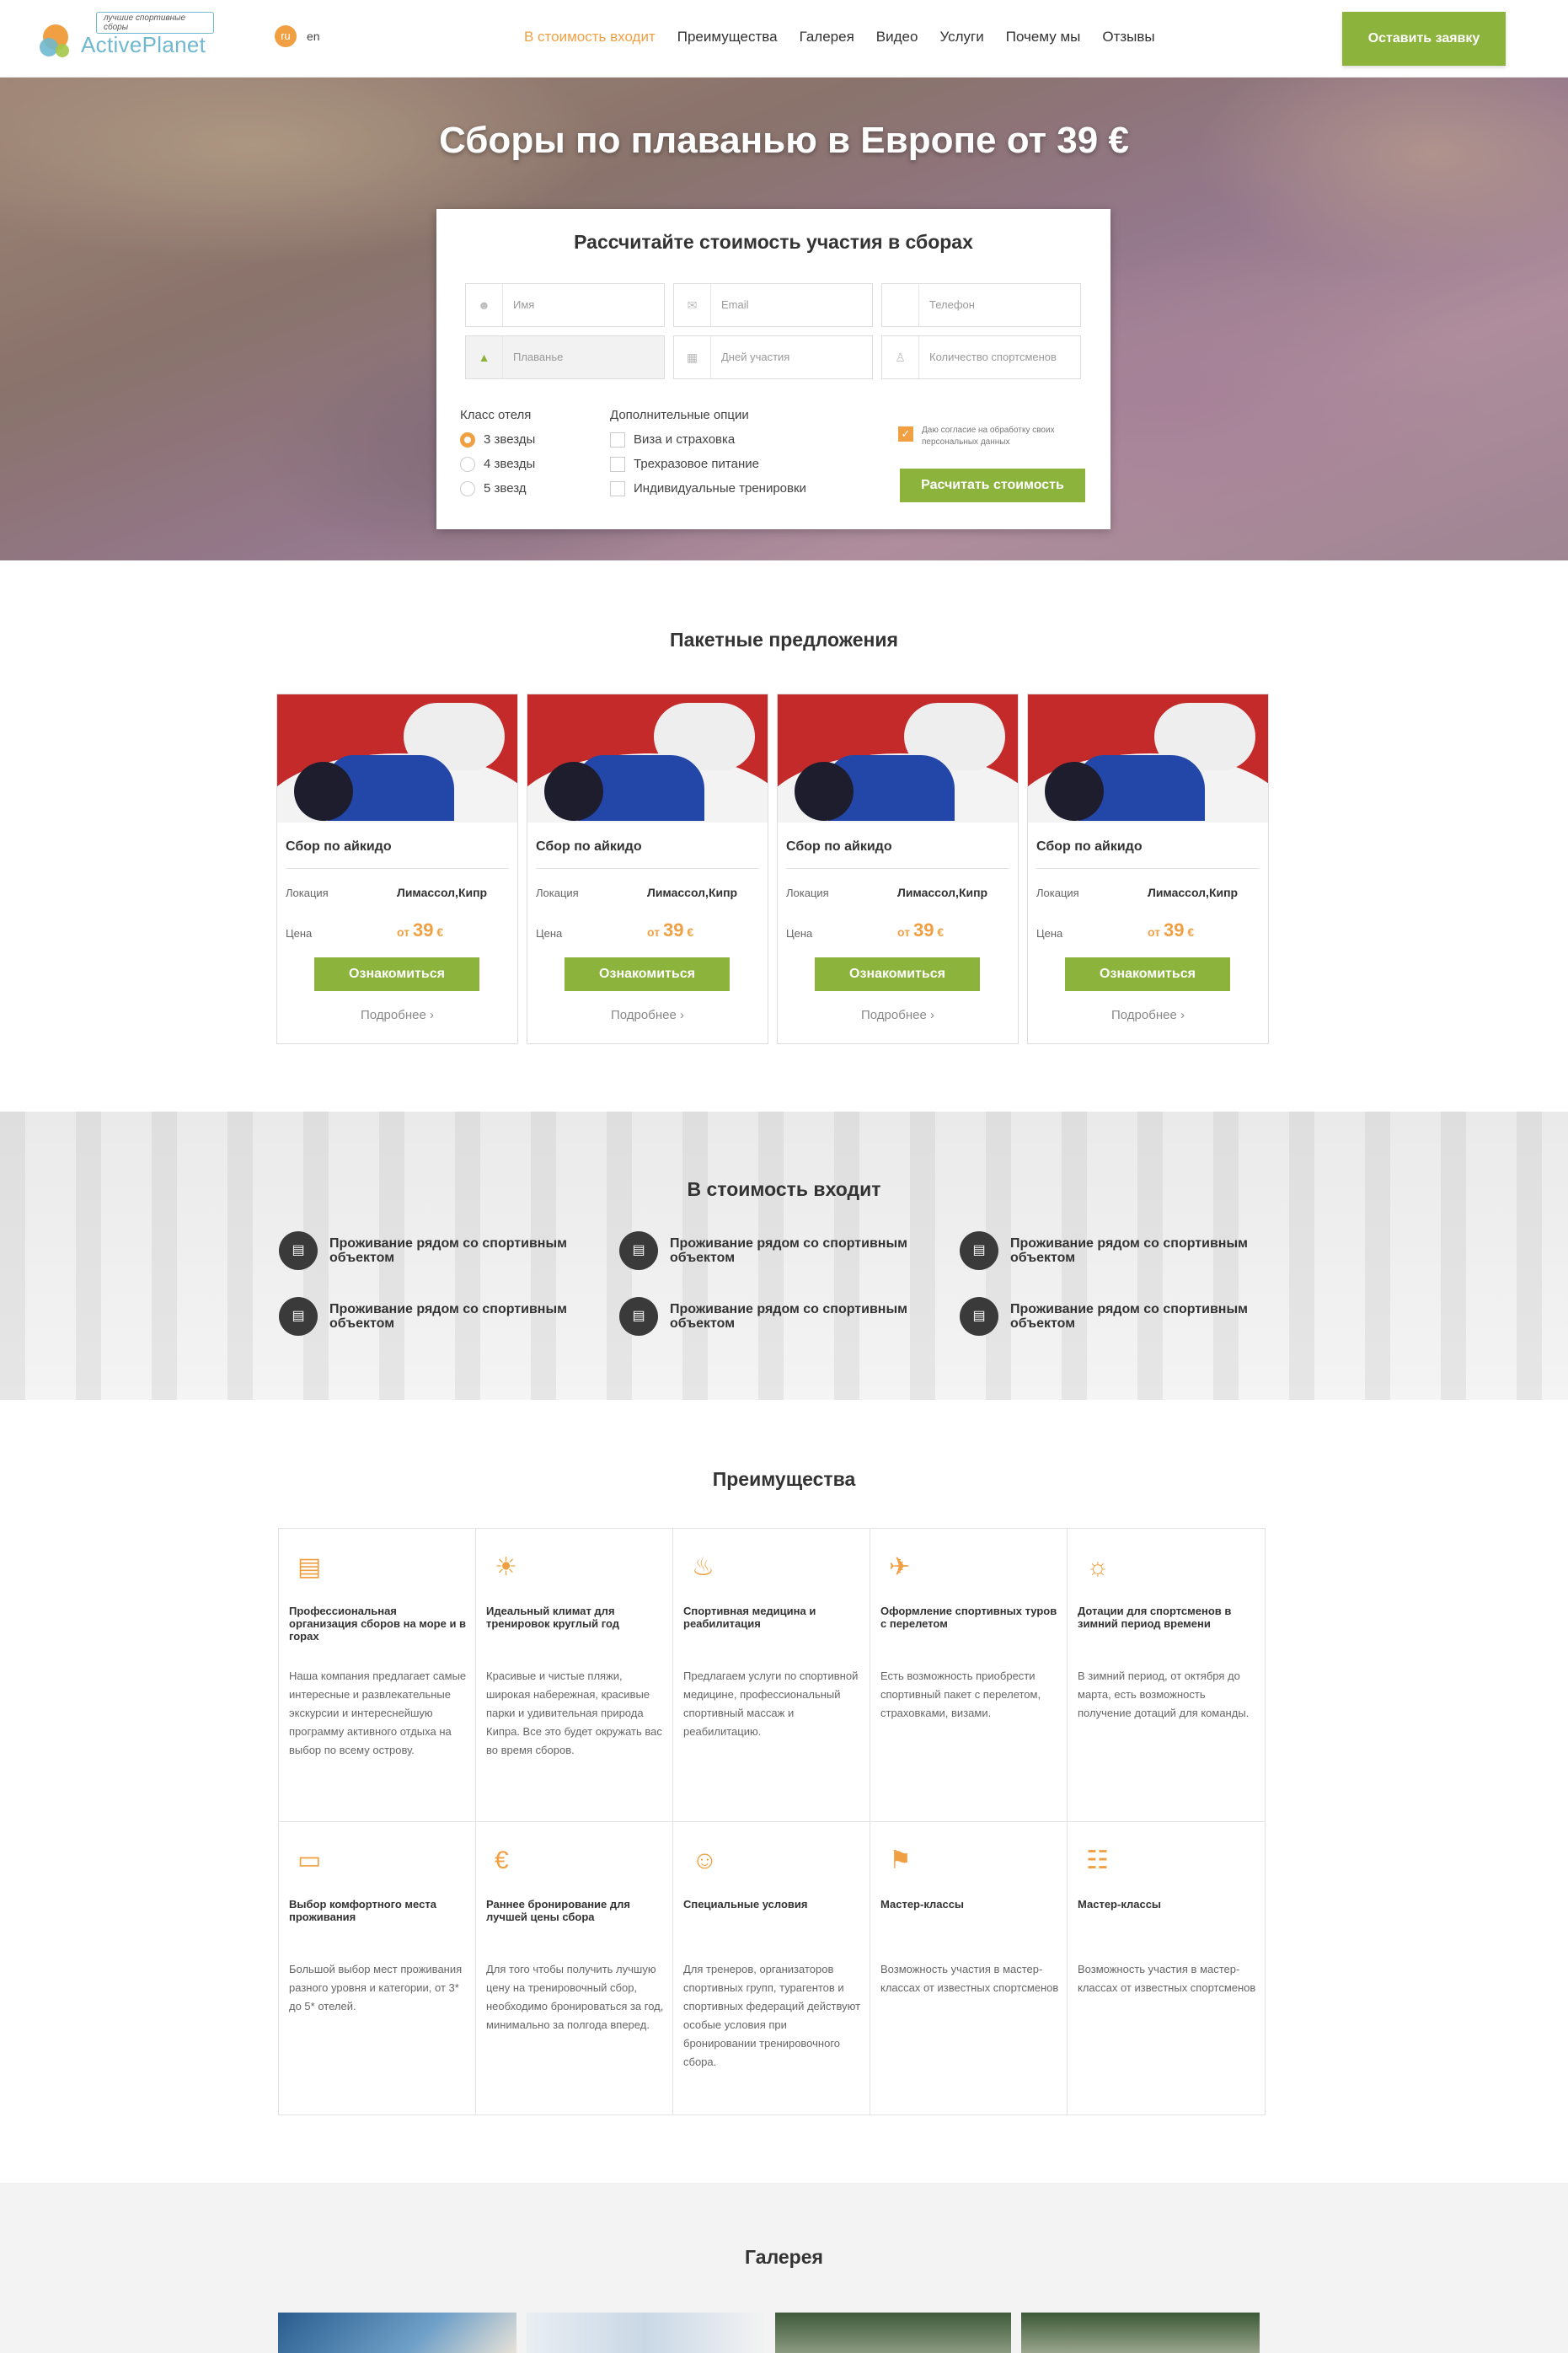 Image resolution: width=1568 pixels, height=2353 pixels. What do you see at coordinates (1128, 37) in the screenshot?
I see `nav-reviews: Отзывы` at bounding box center [1128, 37].